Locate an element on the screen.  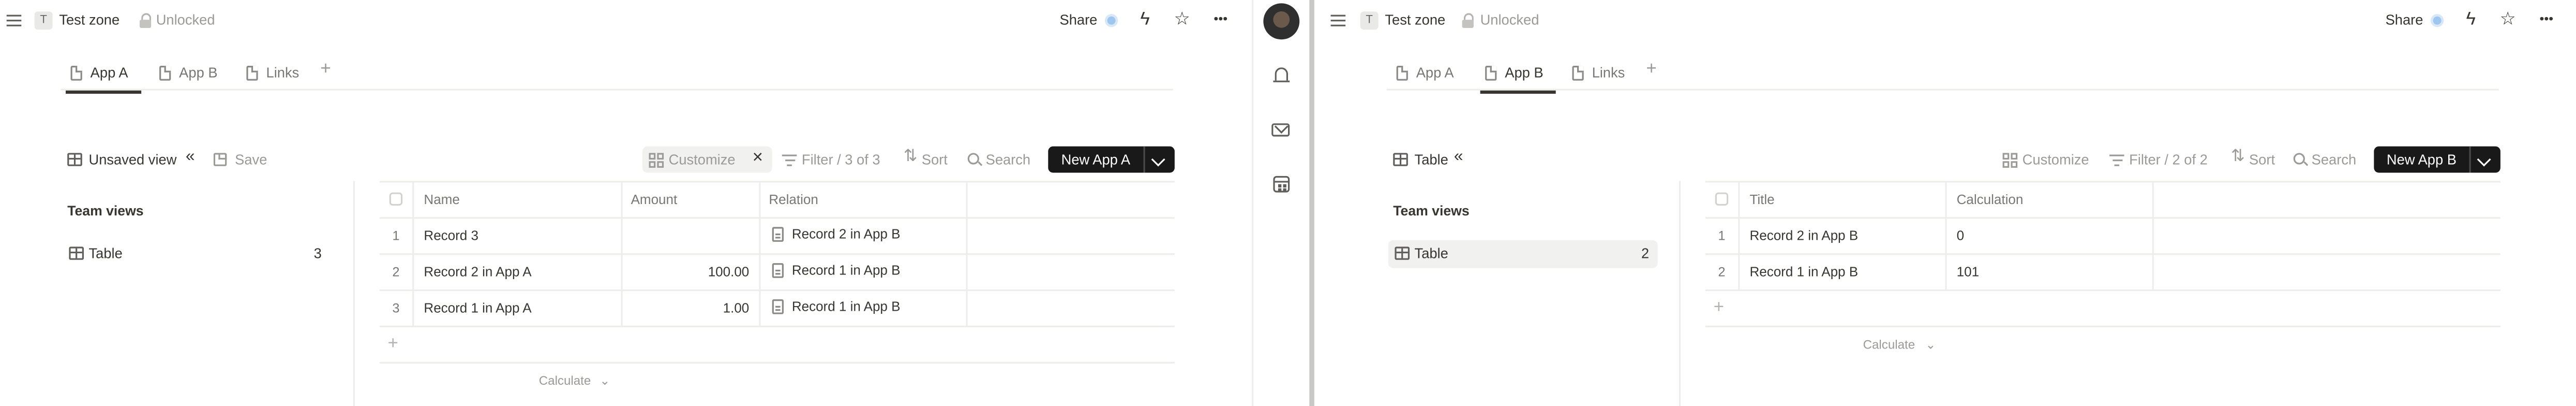
filter-button: Filter / 3 of 3 is located at coordinates (841, 160).